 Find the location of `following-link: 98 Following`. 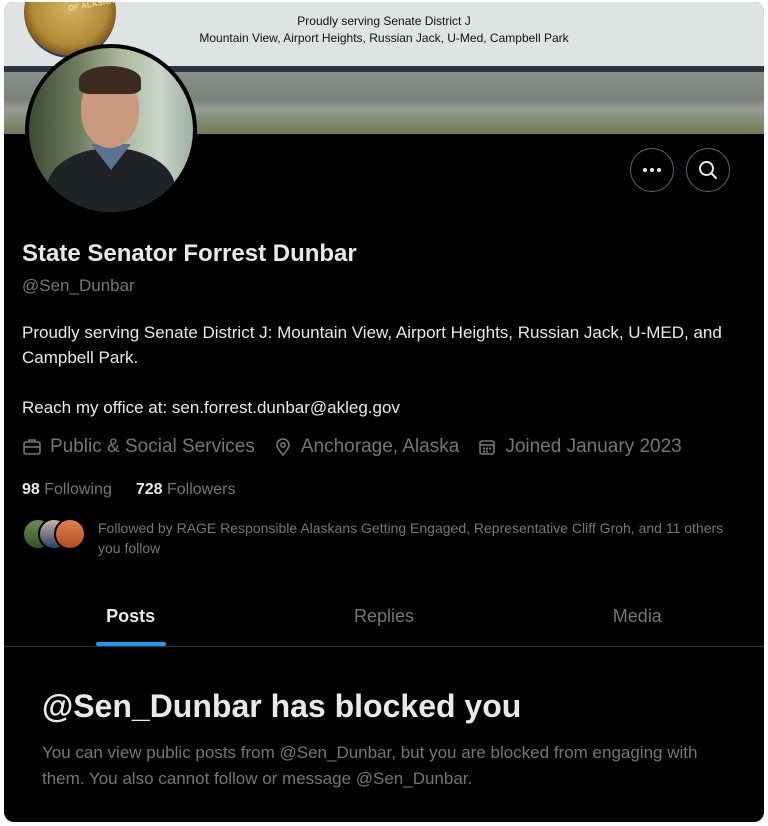

following-link: 98 Following is located at coordinates (67, 490).